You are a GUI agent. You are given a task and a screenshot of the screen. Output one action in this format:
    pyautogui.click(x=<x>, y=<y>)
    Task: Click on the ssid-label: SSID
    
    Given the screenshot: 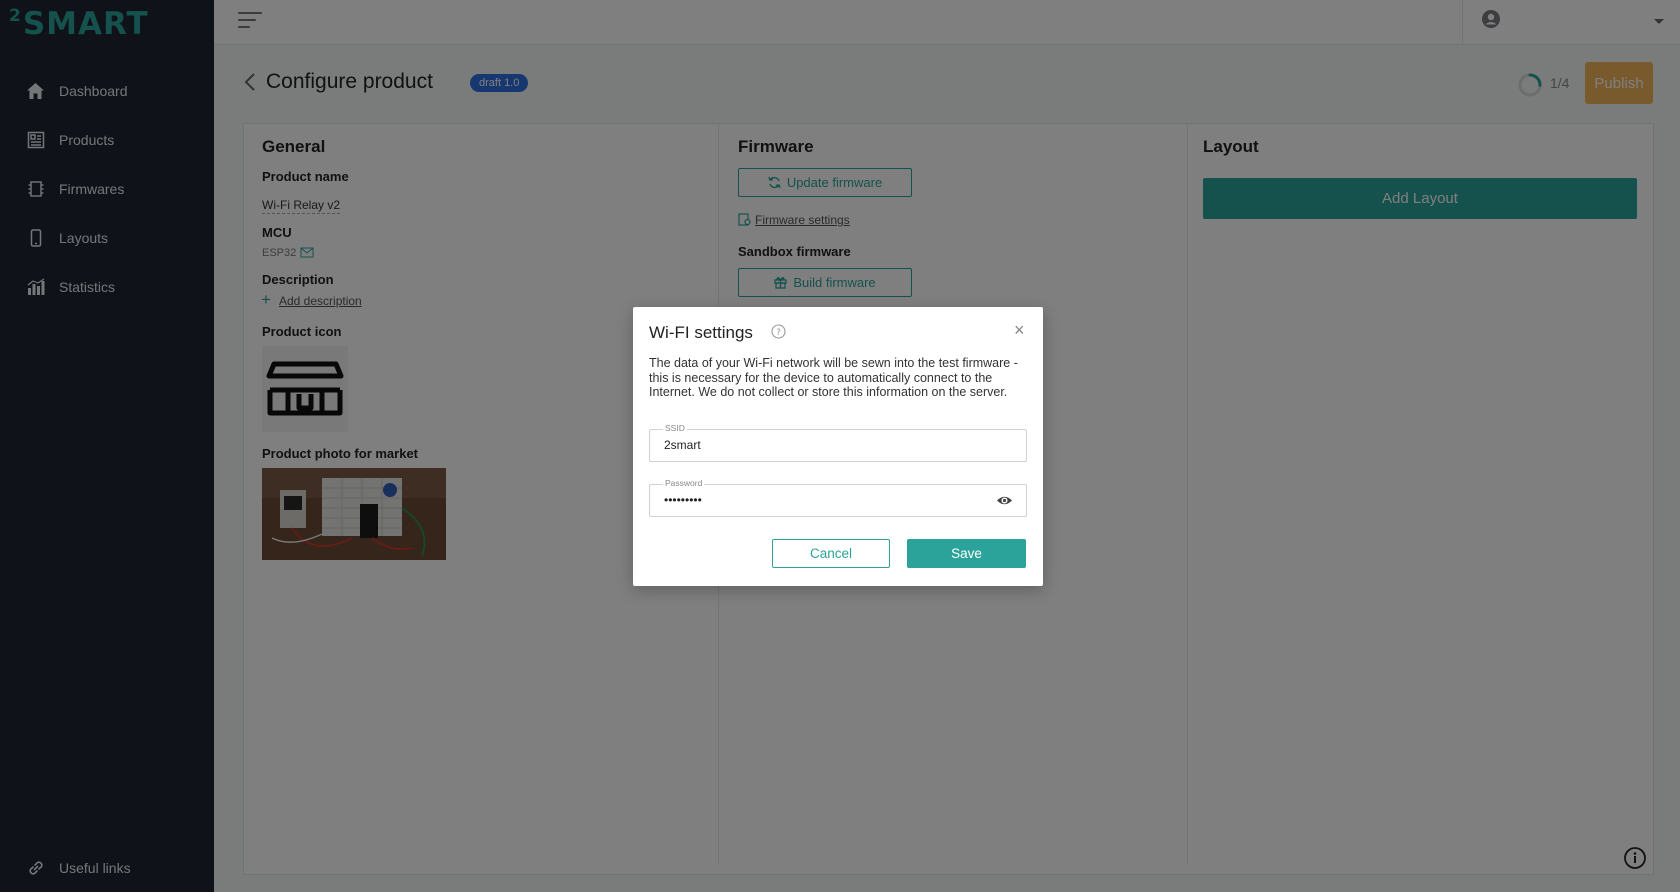 What is the action you would take?
    pyautogui.click(x=675, y=428)
    